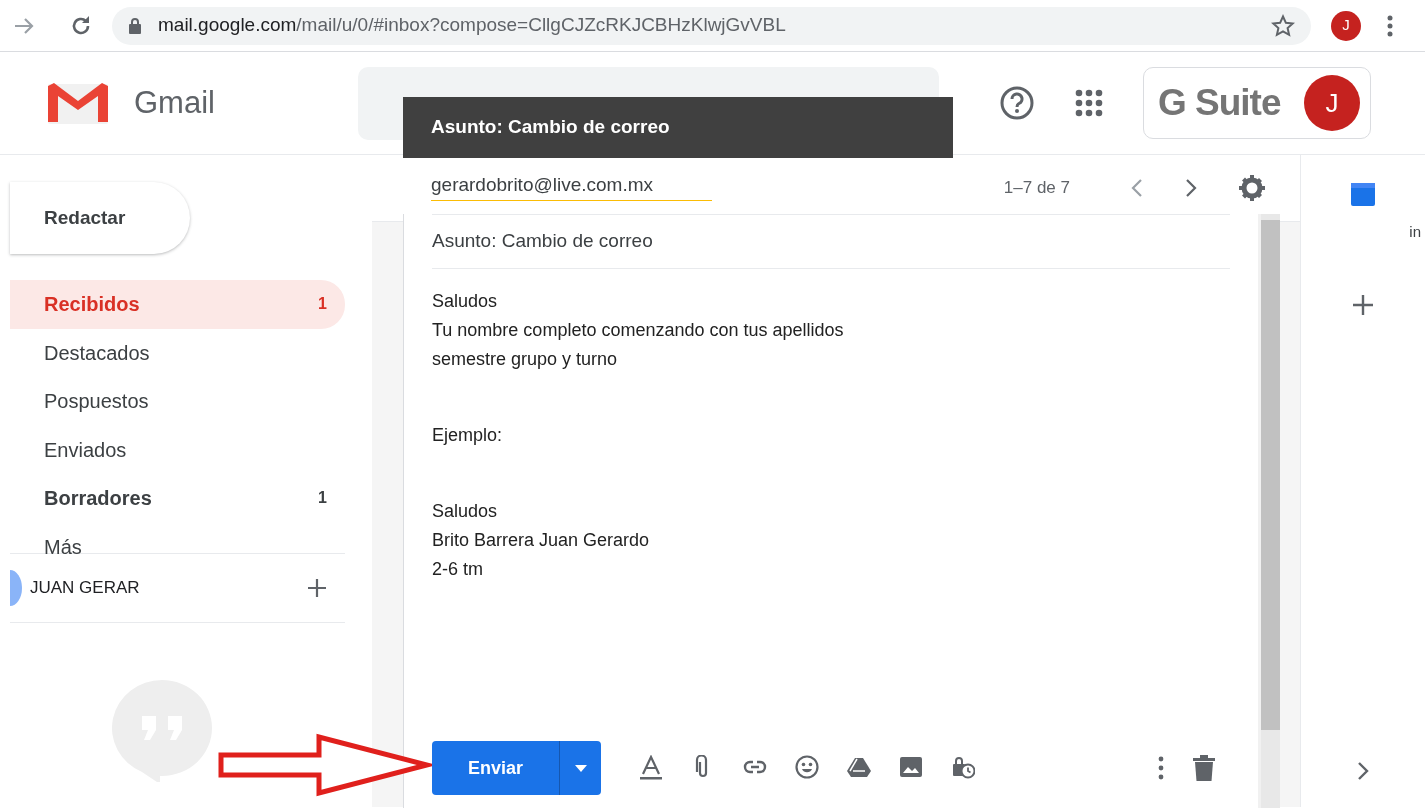 This screenshot has width=1425, height=808. I want to click on folder-label: Borradores, so click(98, 499).